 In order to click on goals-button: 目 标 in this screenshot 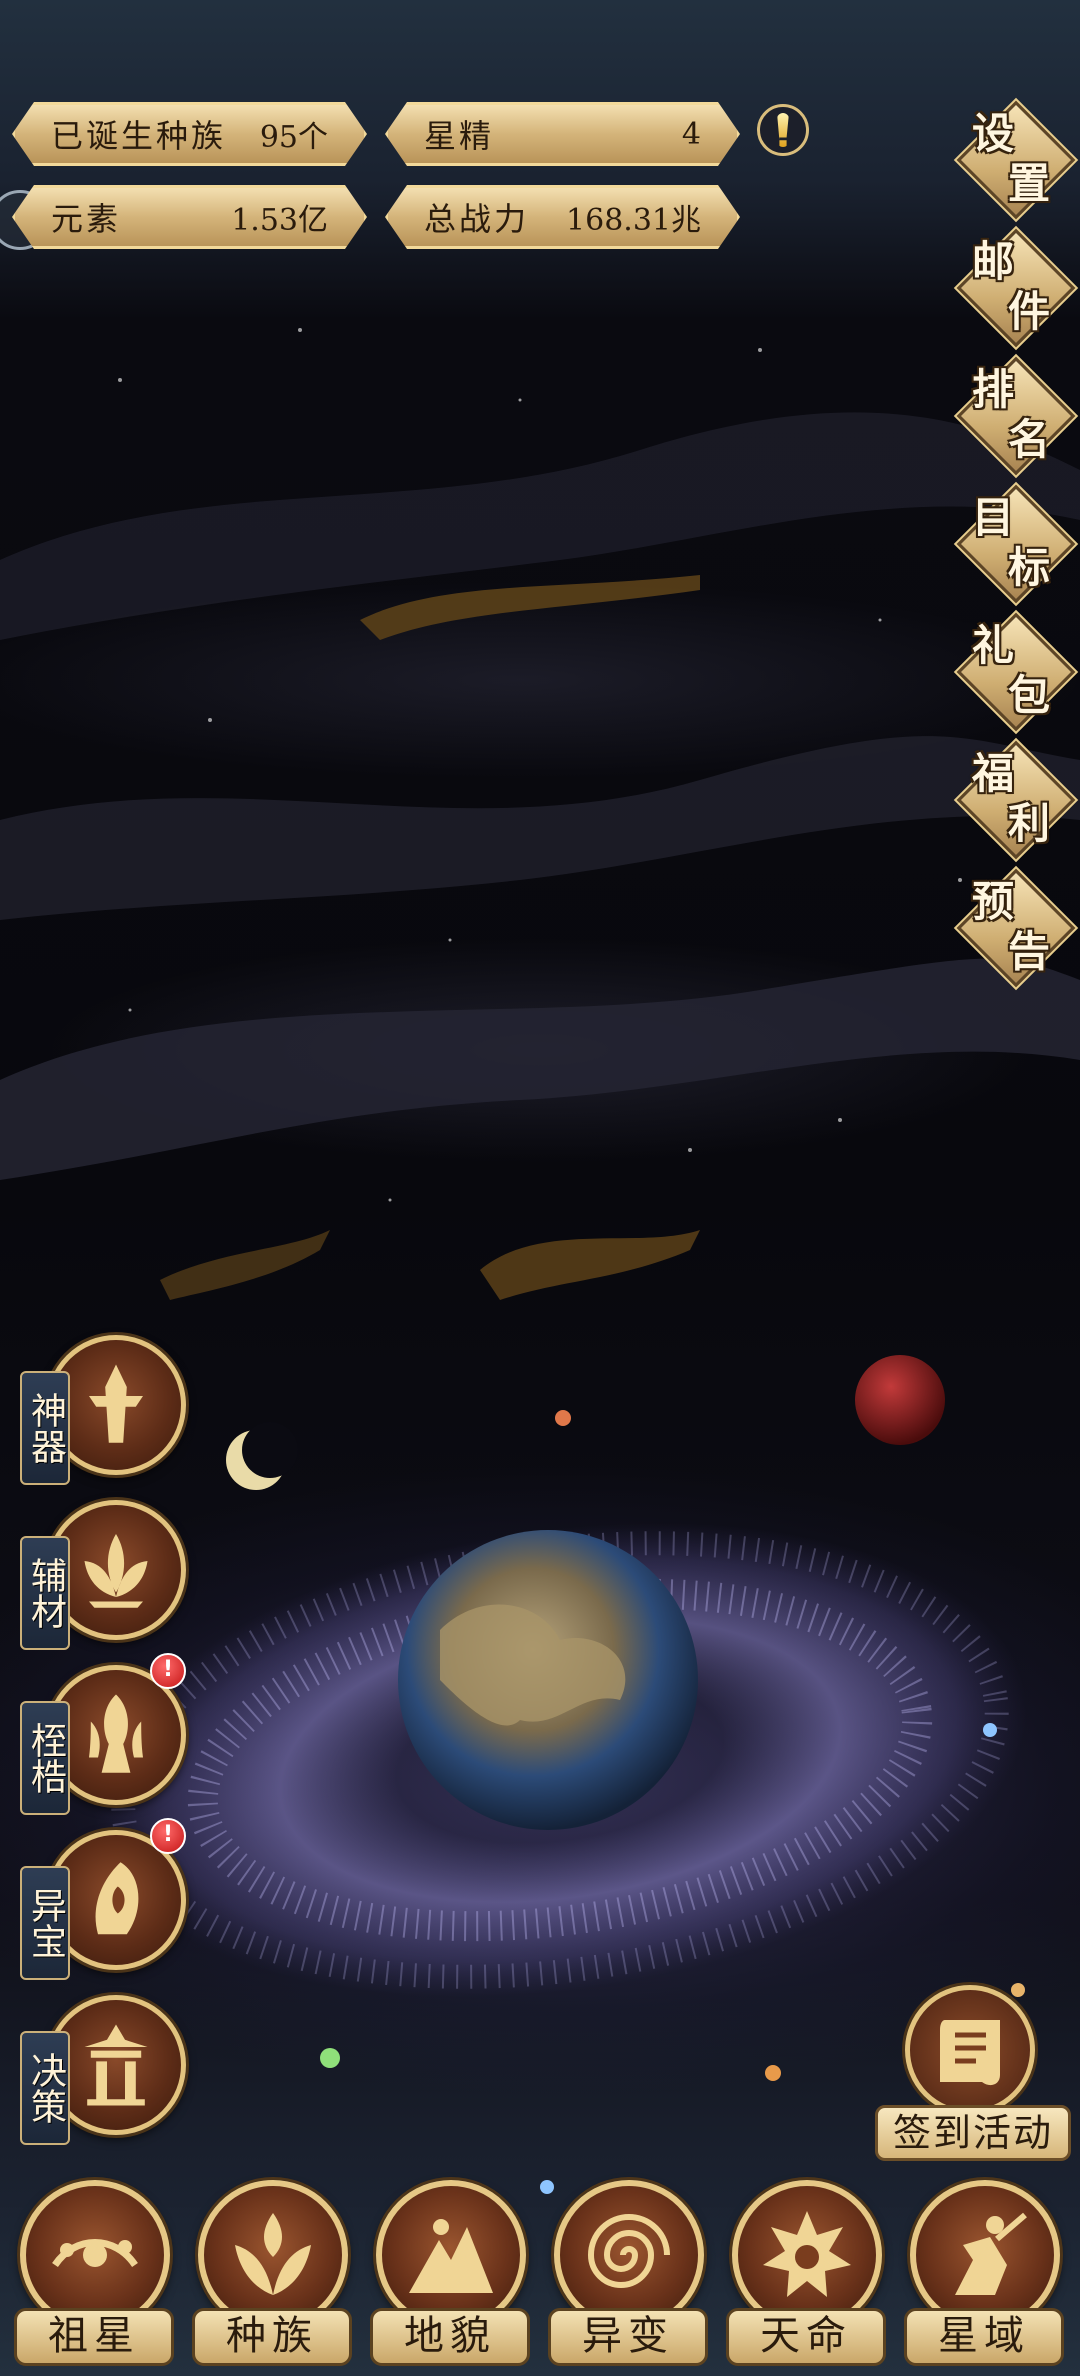, I will do `click(1016, 544)`.